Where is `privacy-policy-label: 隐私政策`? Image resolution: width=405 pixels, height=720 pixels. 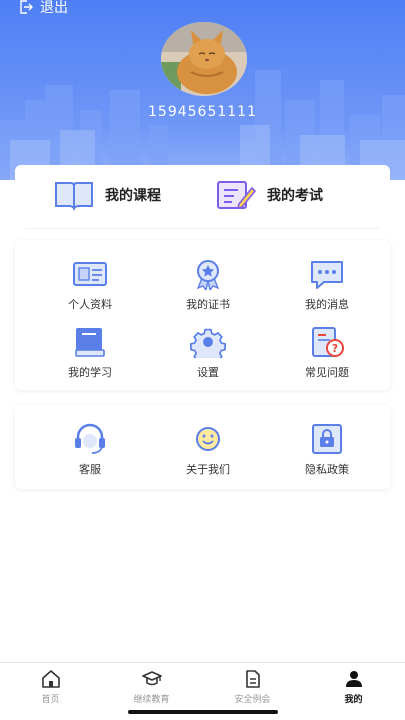 privacy-policy-label: 隐私政策 is located at coordinates (327, 469).